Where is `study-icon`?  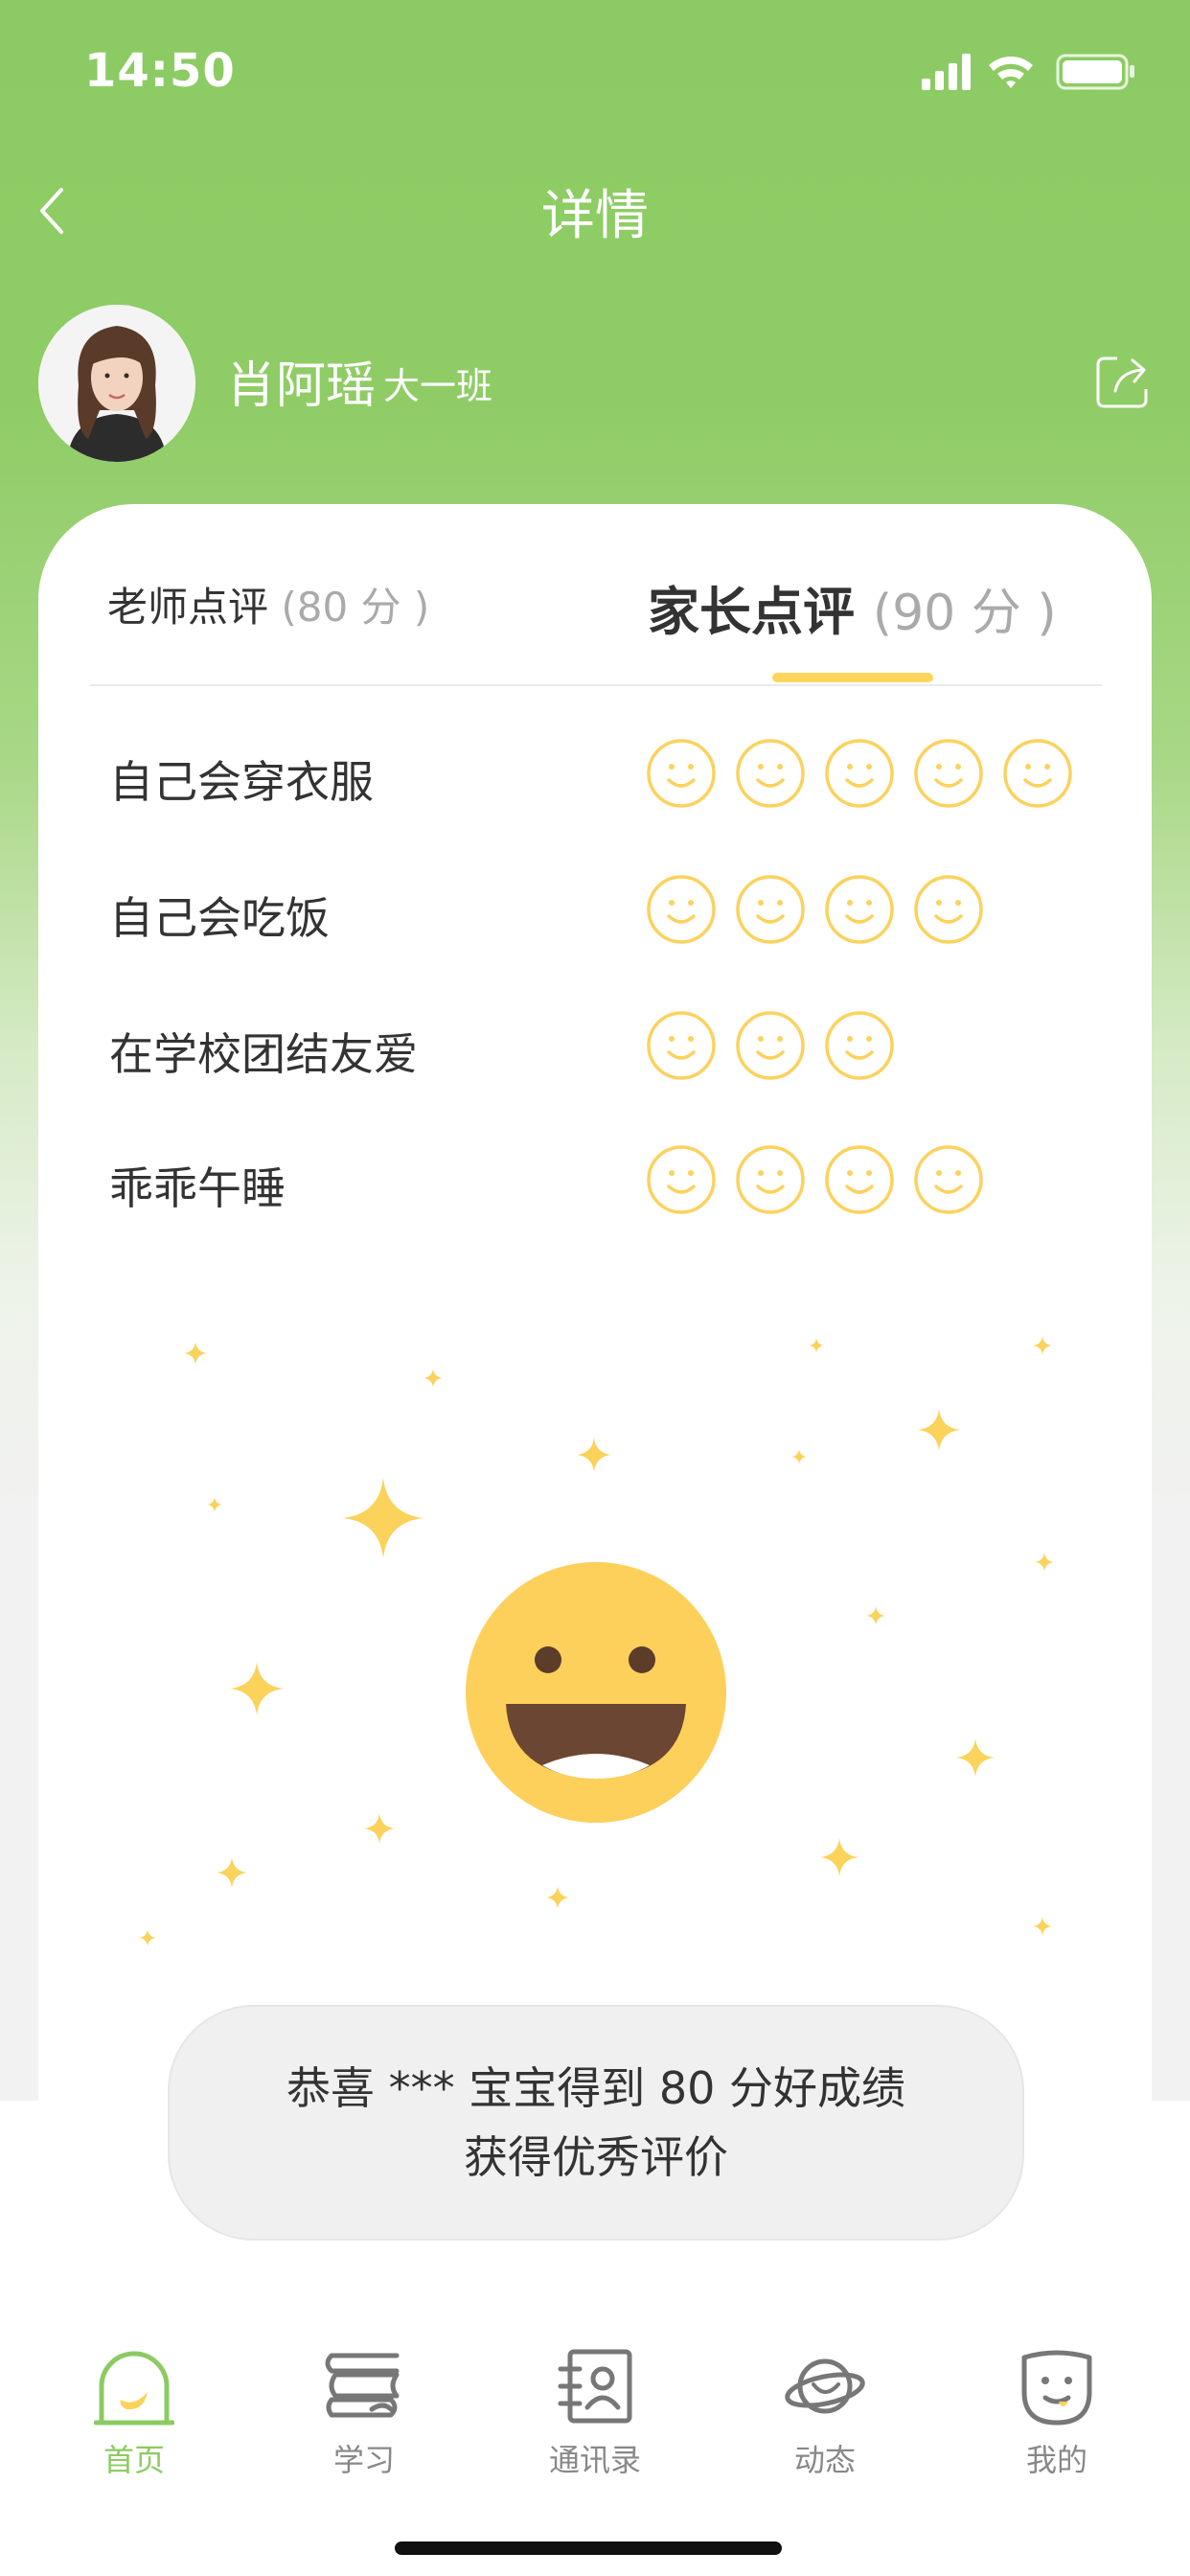
study-icon is located at coordinates (363, 2386).